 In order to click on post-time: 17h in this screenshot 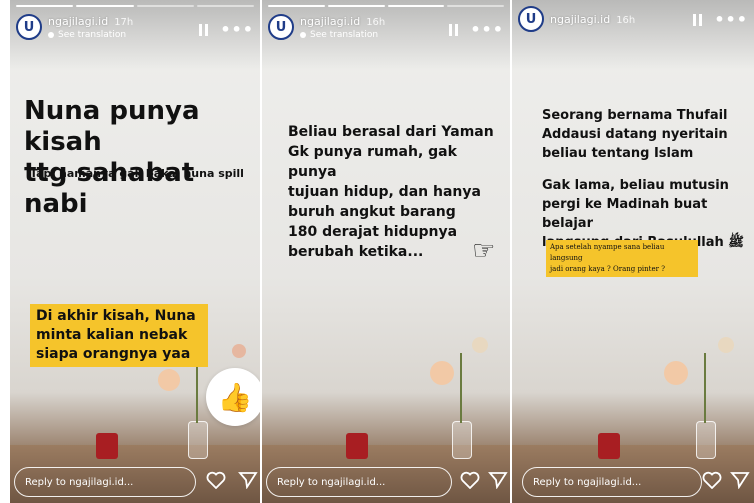, I will do `click(124, 22)`.